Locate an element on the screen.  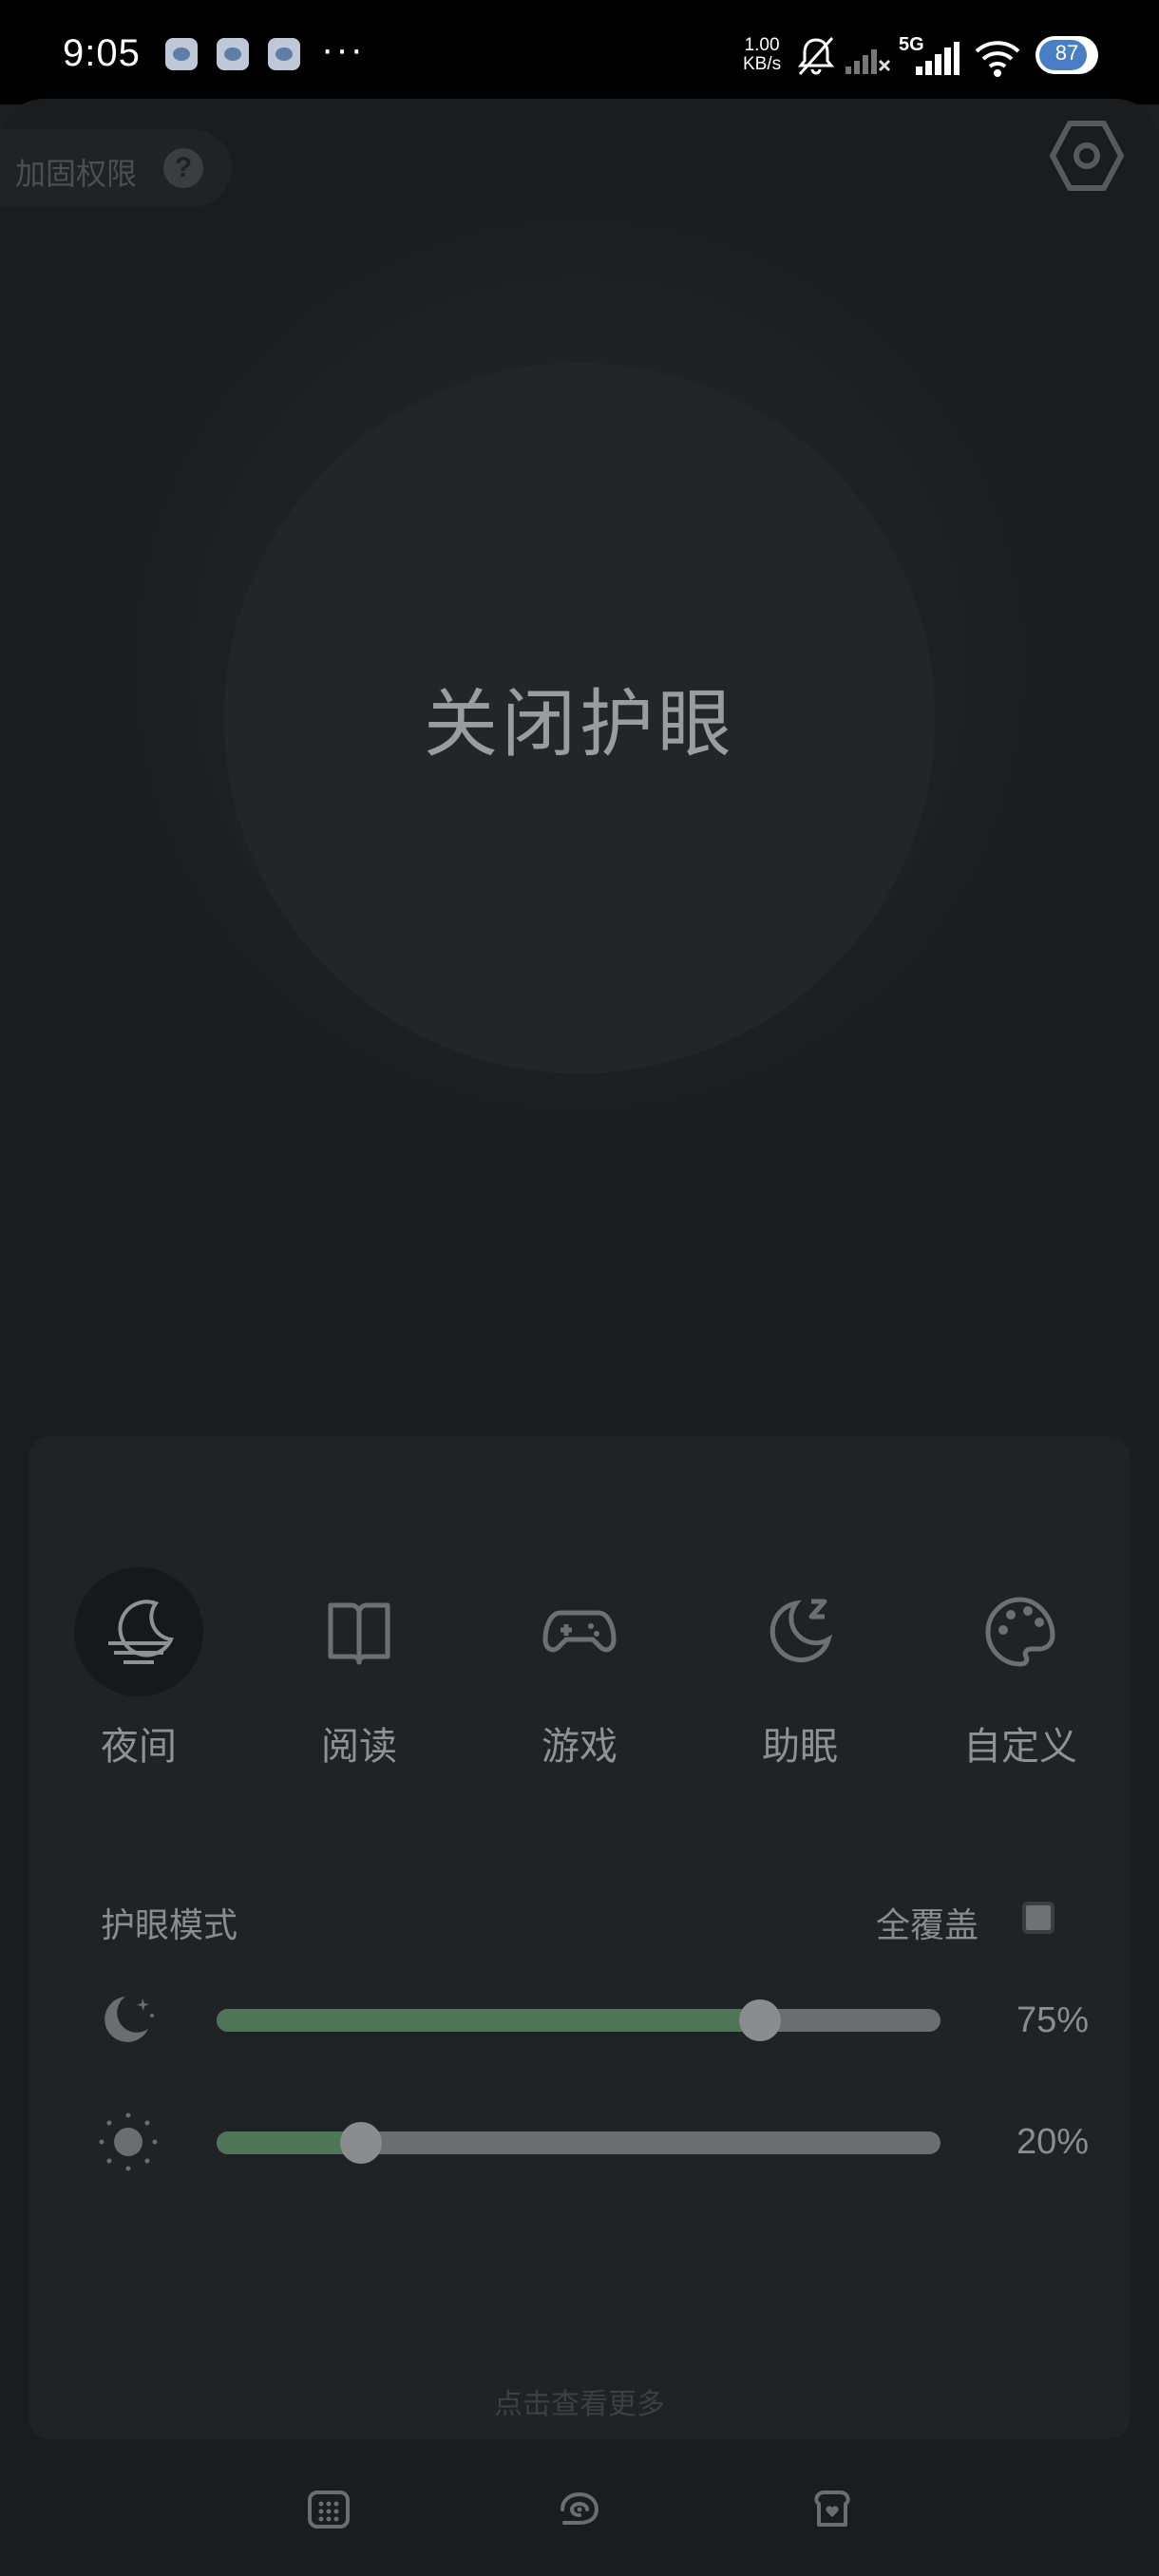
toast-heart-icon is located at coordinates (832, 2509).